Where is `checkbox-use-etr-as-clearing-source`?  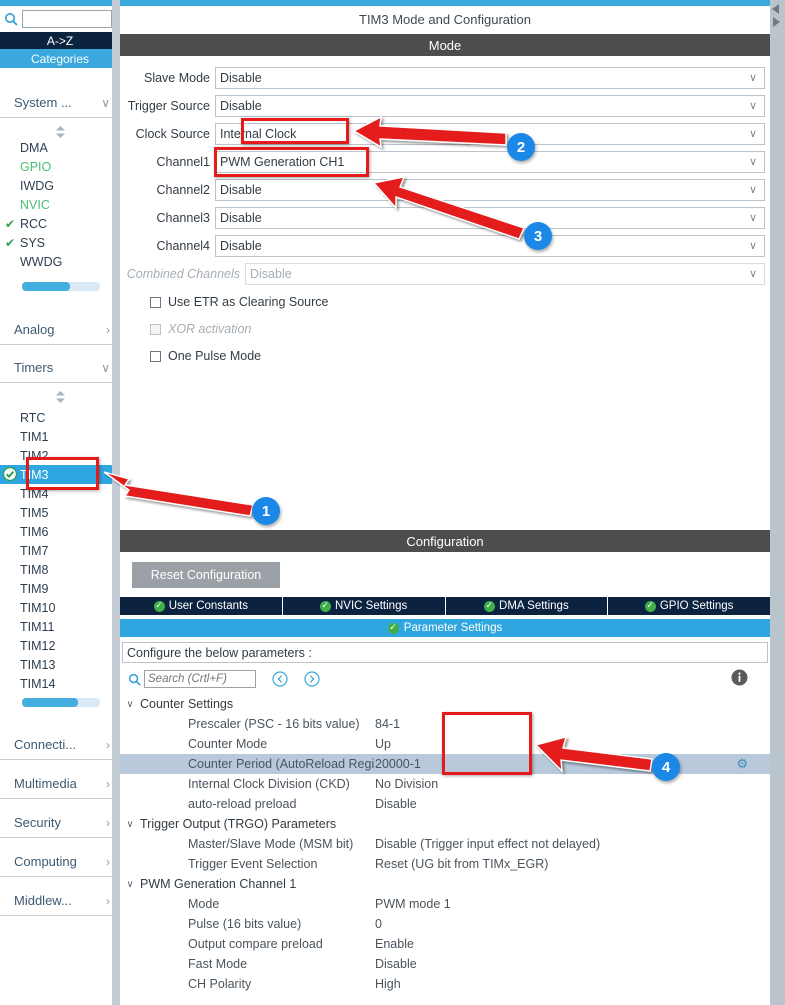 checkbox-use-etr-as-clearing-source is located at coordinates (155, 302).